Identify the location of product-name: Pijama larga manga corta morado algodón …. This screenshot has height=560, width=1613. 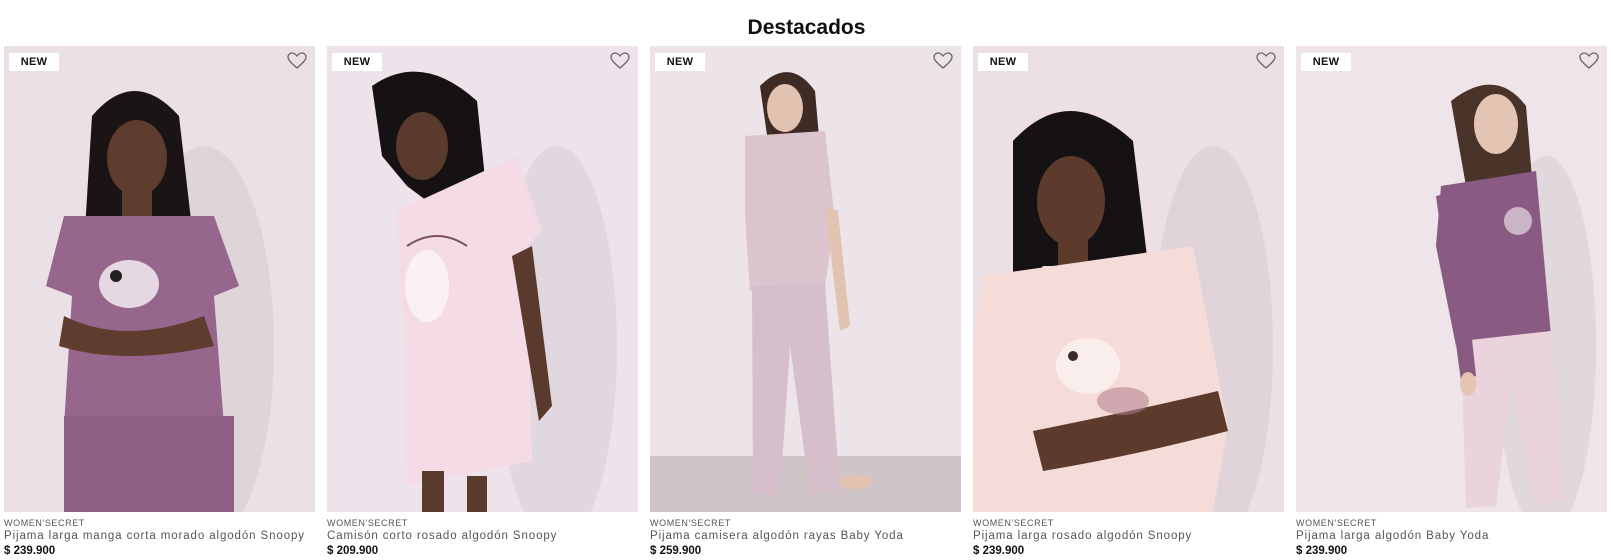
(159, 536).